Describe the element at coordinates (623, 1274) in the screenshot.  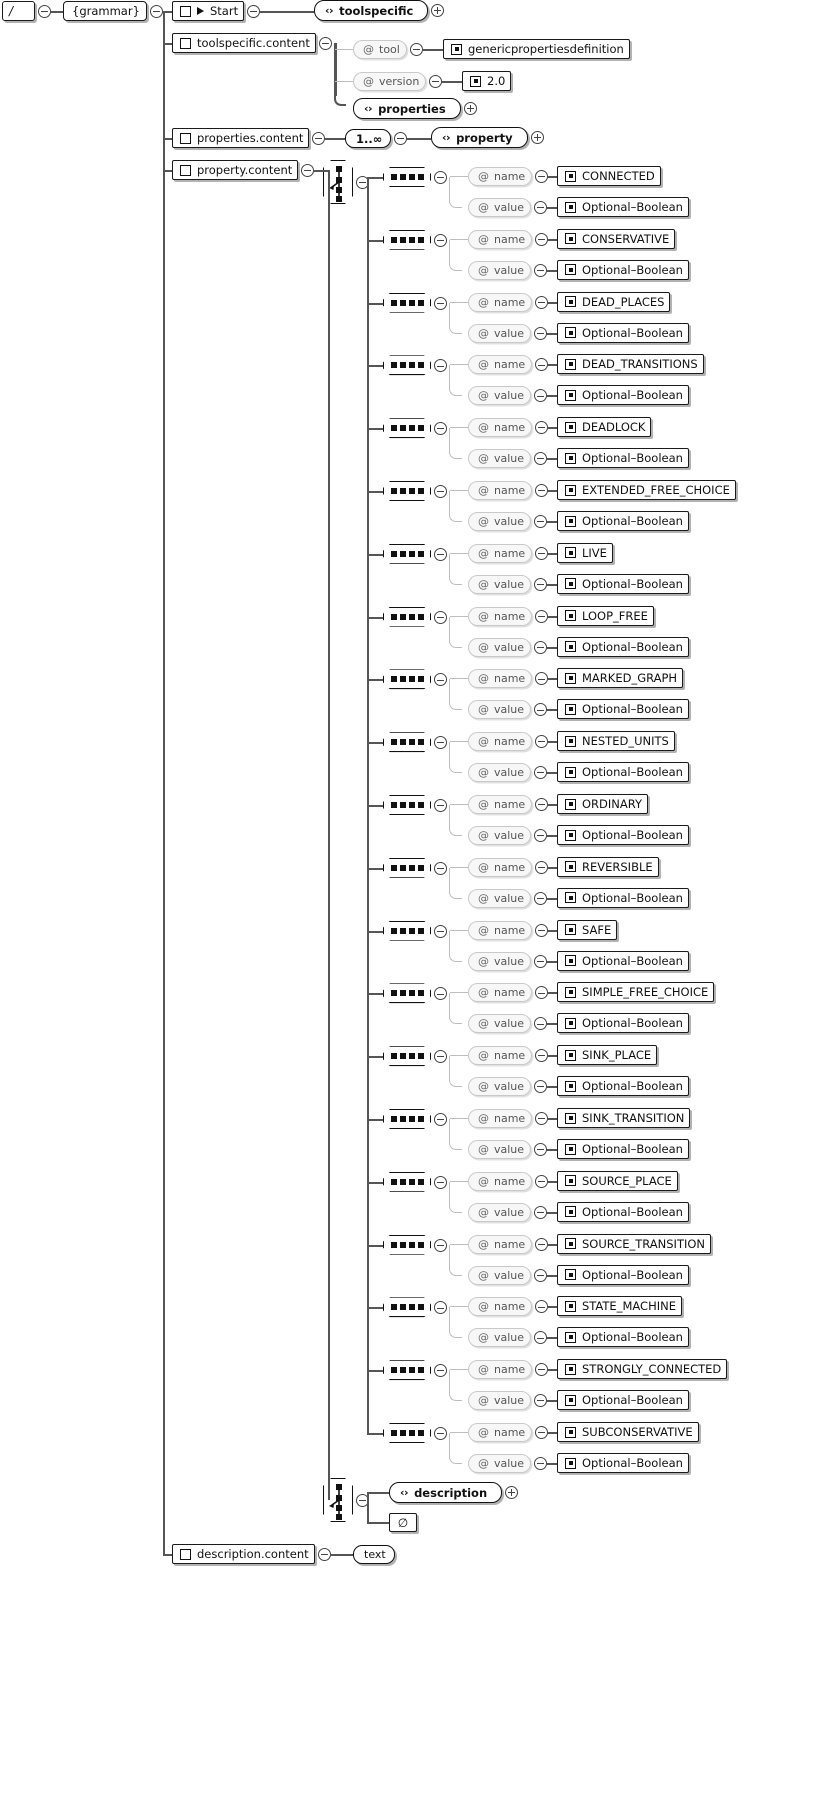
I see `property-value-type-17: Optional–Boolean` at that location.